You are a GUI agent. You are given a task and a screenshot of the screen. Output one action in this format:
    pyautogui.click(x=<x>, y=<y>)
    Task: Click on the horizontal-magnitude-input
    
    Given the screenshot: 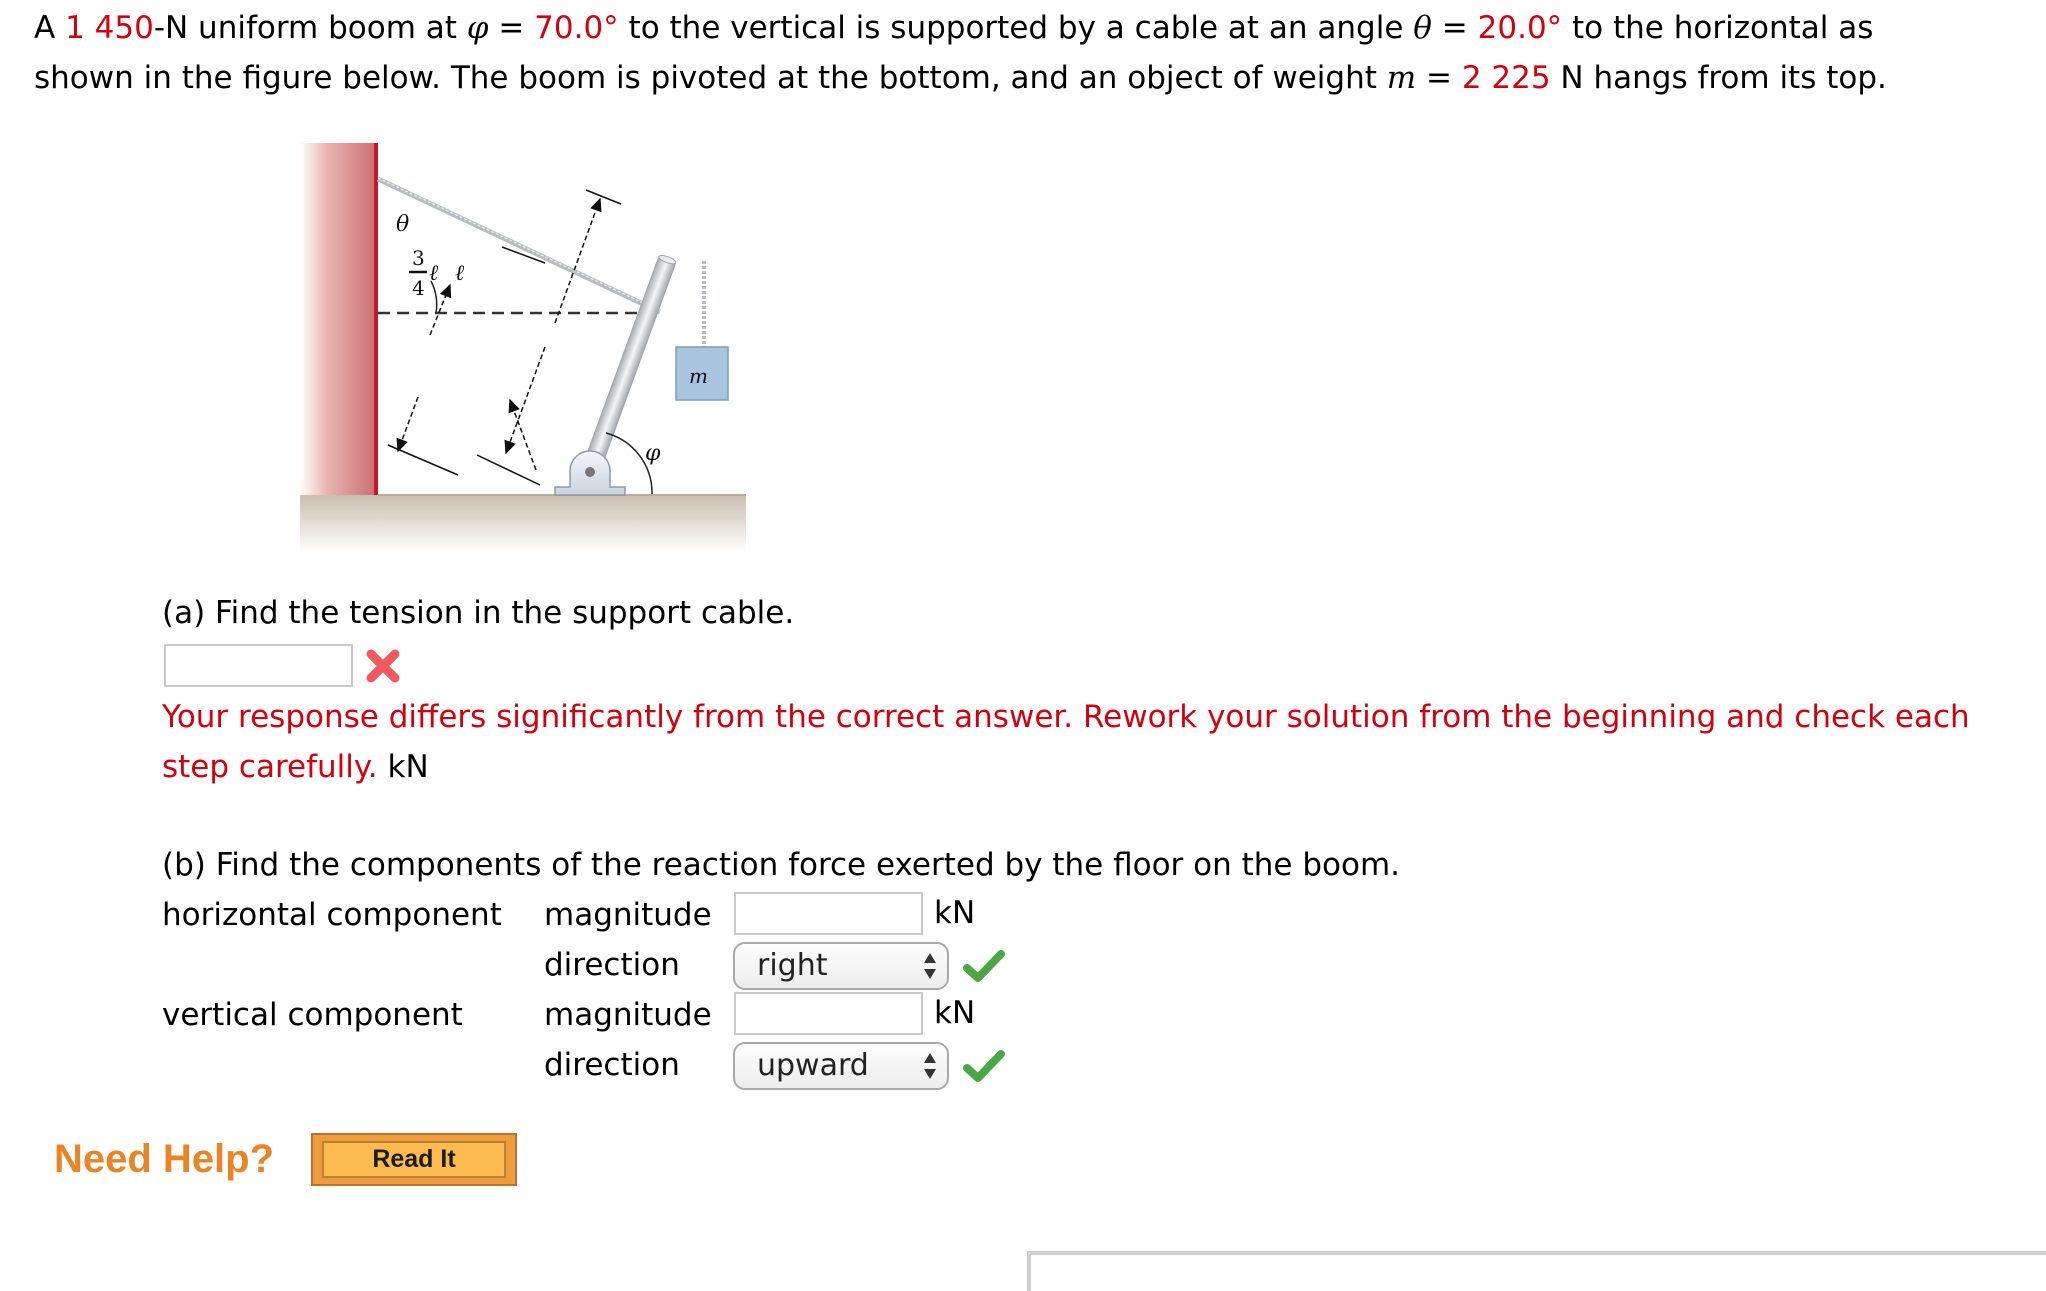 What is the action you would take?
    pyautogui.click(x=828, y=913)
    